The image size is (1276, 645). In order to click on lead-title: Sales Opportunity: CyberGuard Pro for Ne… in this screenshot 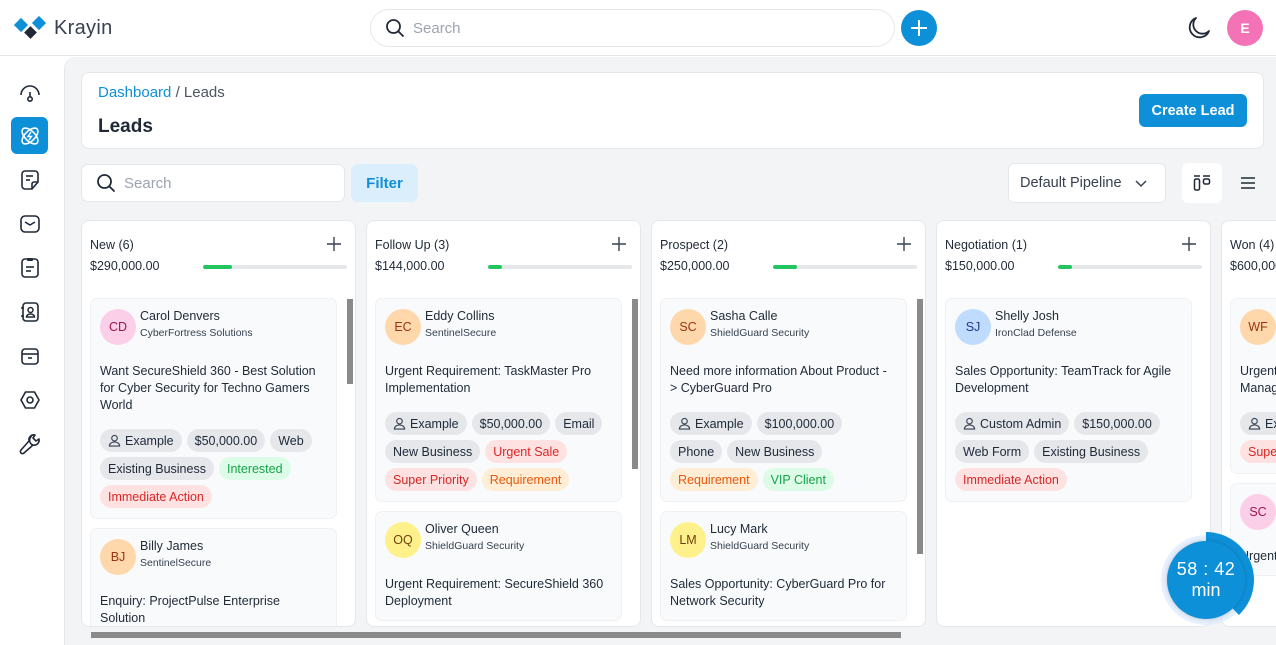, I will do `click(778, 592)`.